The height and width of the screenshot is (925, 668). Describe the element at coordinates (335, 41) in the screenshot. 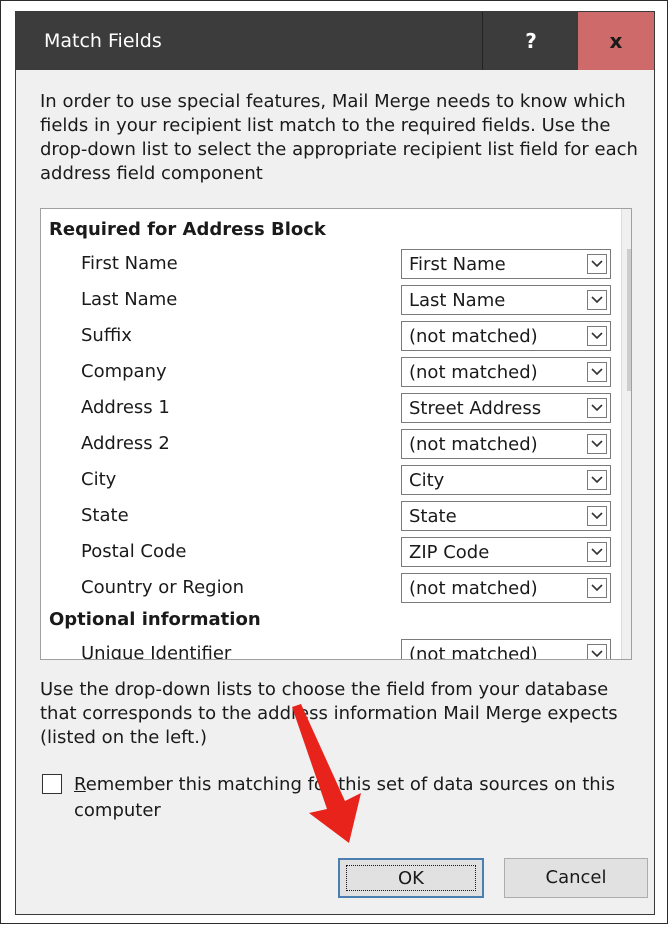

I see `title-bar: Match Fields ? x` at that location.